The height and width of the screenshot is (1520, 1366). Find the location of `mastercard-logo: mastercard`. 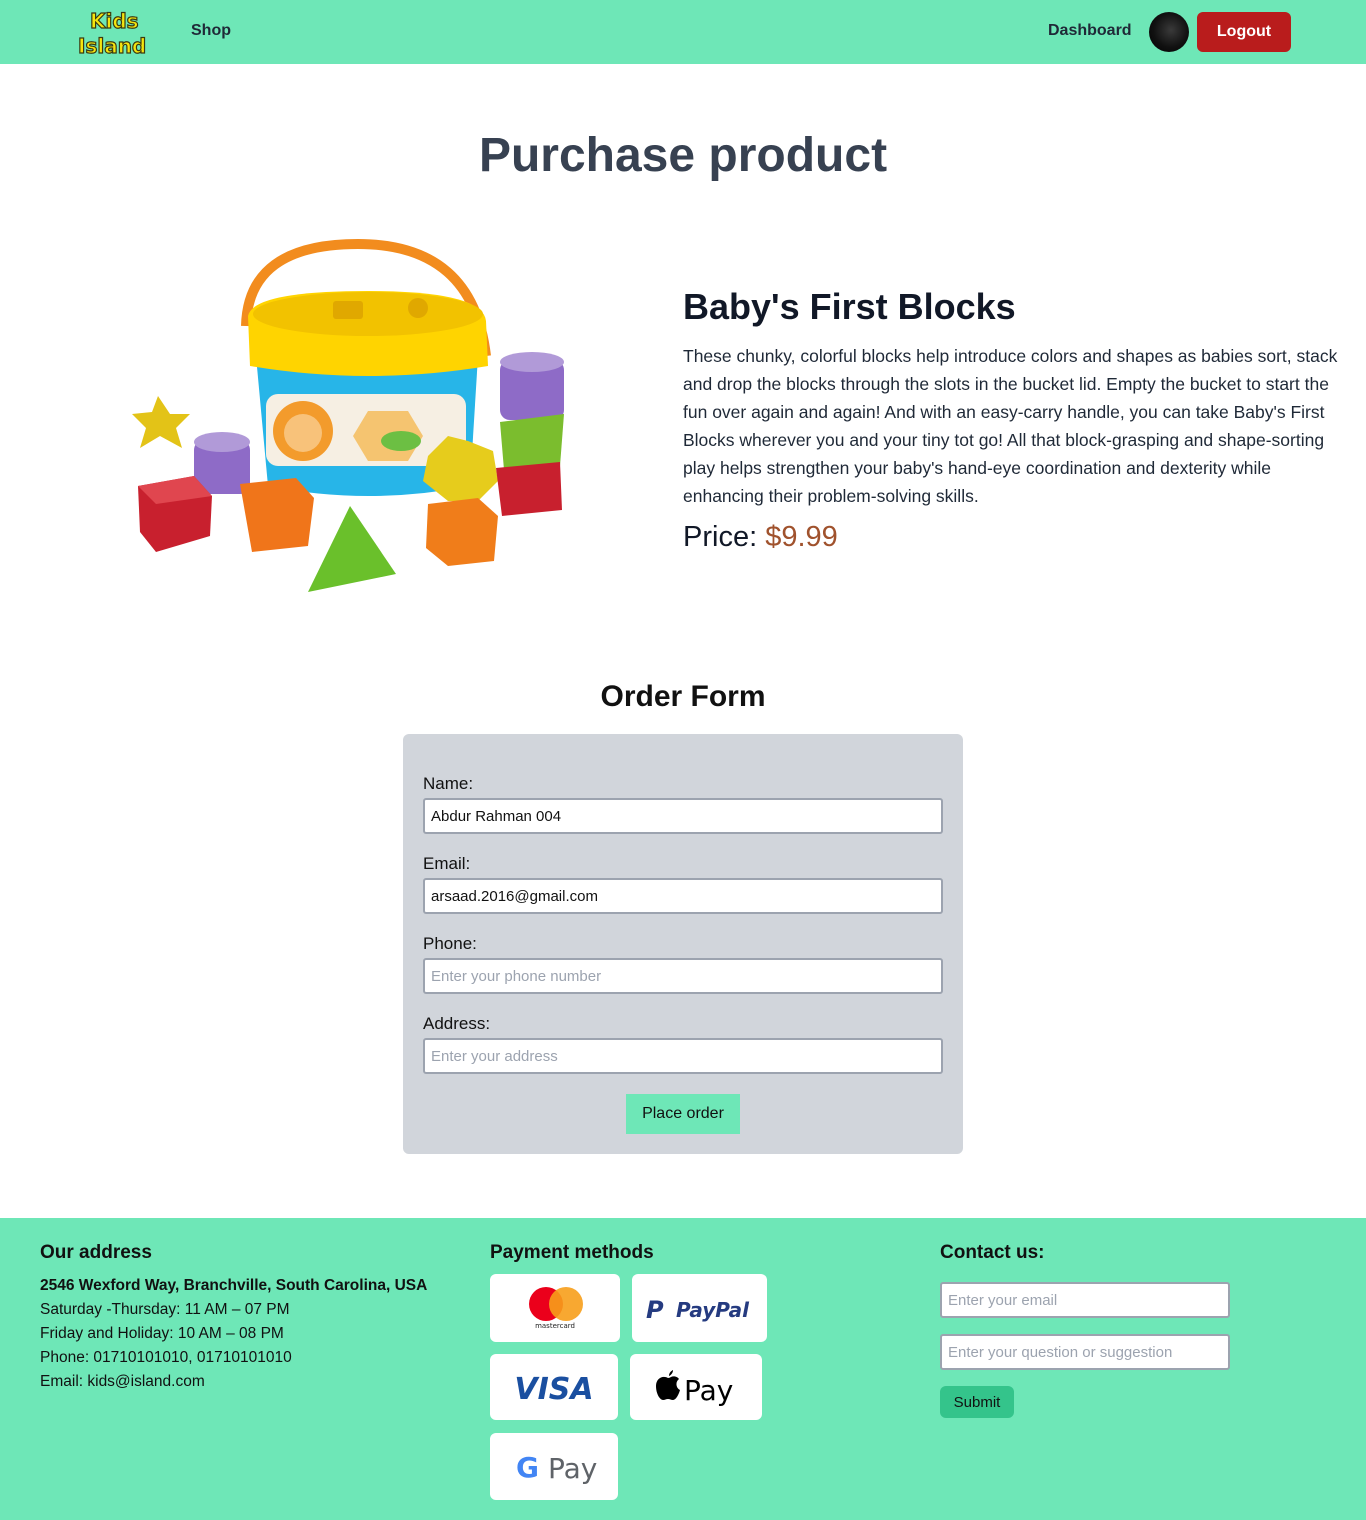

mastercard-logo: mastercard is located at coordinates (555, 1308).